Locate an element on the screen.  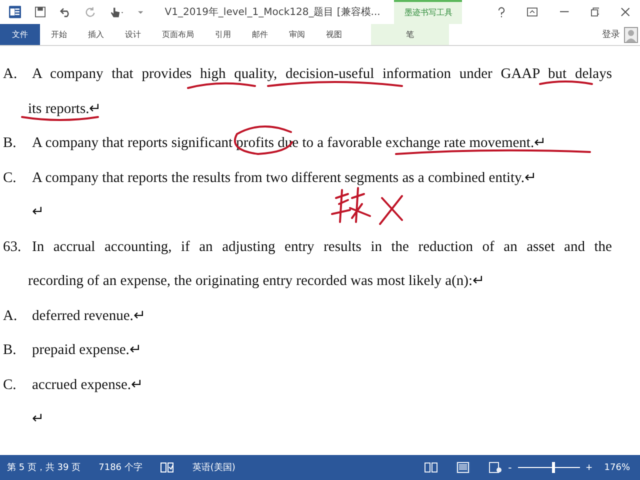
read-mode-icon is located at coordinates (431, 467).